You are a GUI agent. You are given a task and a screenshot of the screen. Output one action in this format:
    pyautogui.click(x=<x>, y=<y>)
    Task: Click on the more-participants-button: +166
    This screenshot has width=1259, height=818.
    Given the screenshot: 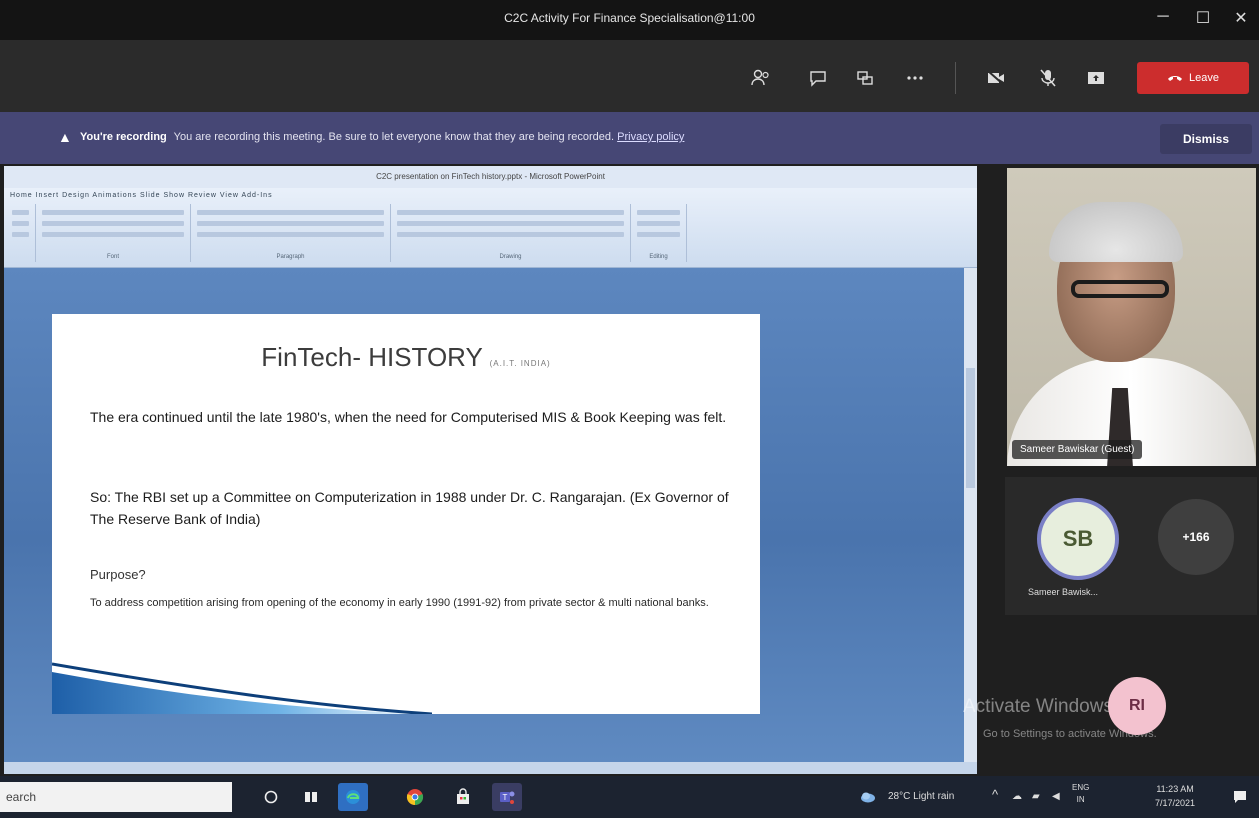 What is the action you would take?
    pyautogui.click(x=1196, y=537)
    